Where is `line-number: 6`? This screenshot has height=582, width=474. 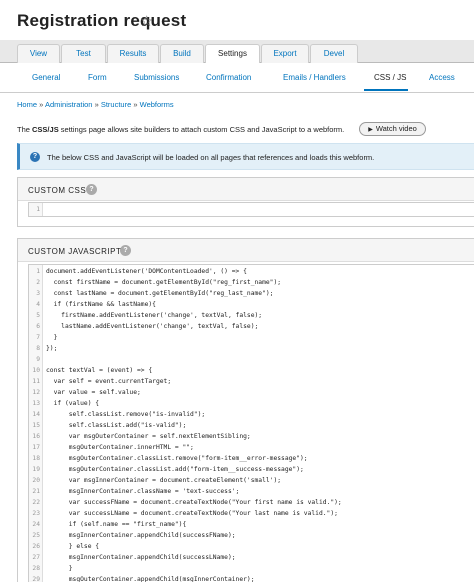 line-number: 6 is located at coordinates (38, 326).